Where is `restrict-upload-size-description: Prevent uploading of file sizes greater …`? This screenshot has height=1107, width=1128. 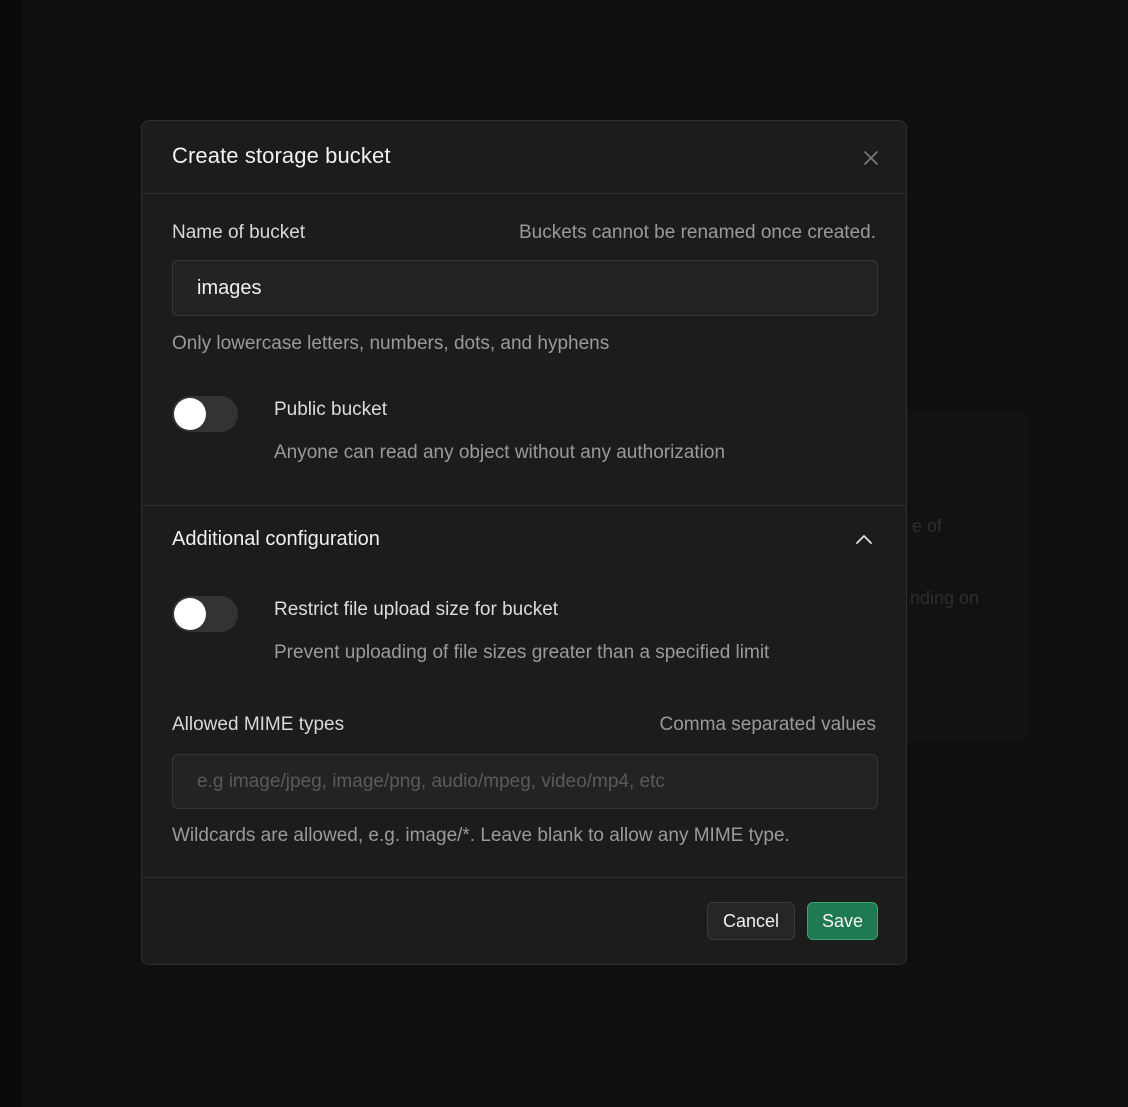
restrict-upload-size-description: Prevent uploading of file sizes greater … is located at coordinates (522, 652).